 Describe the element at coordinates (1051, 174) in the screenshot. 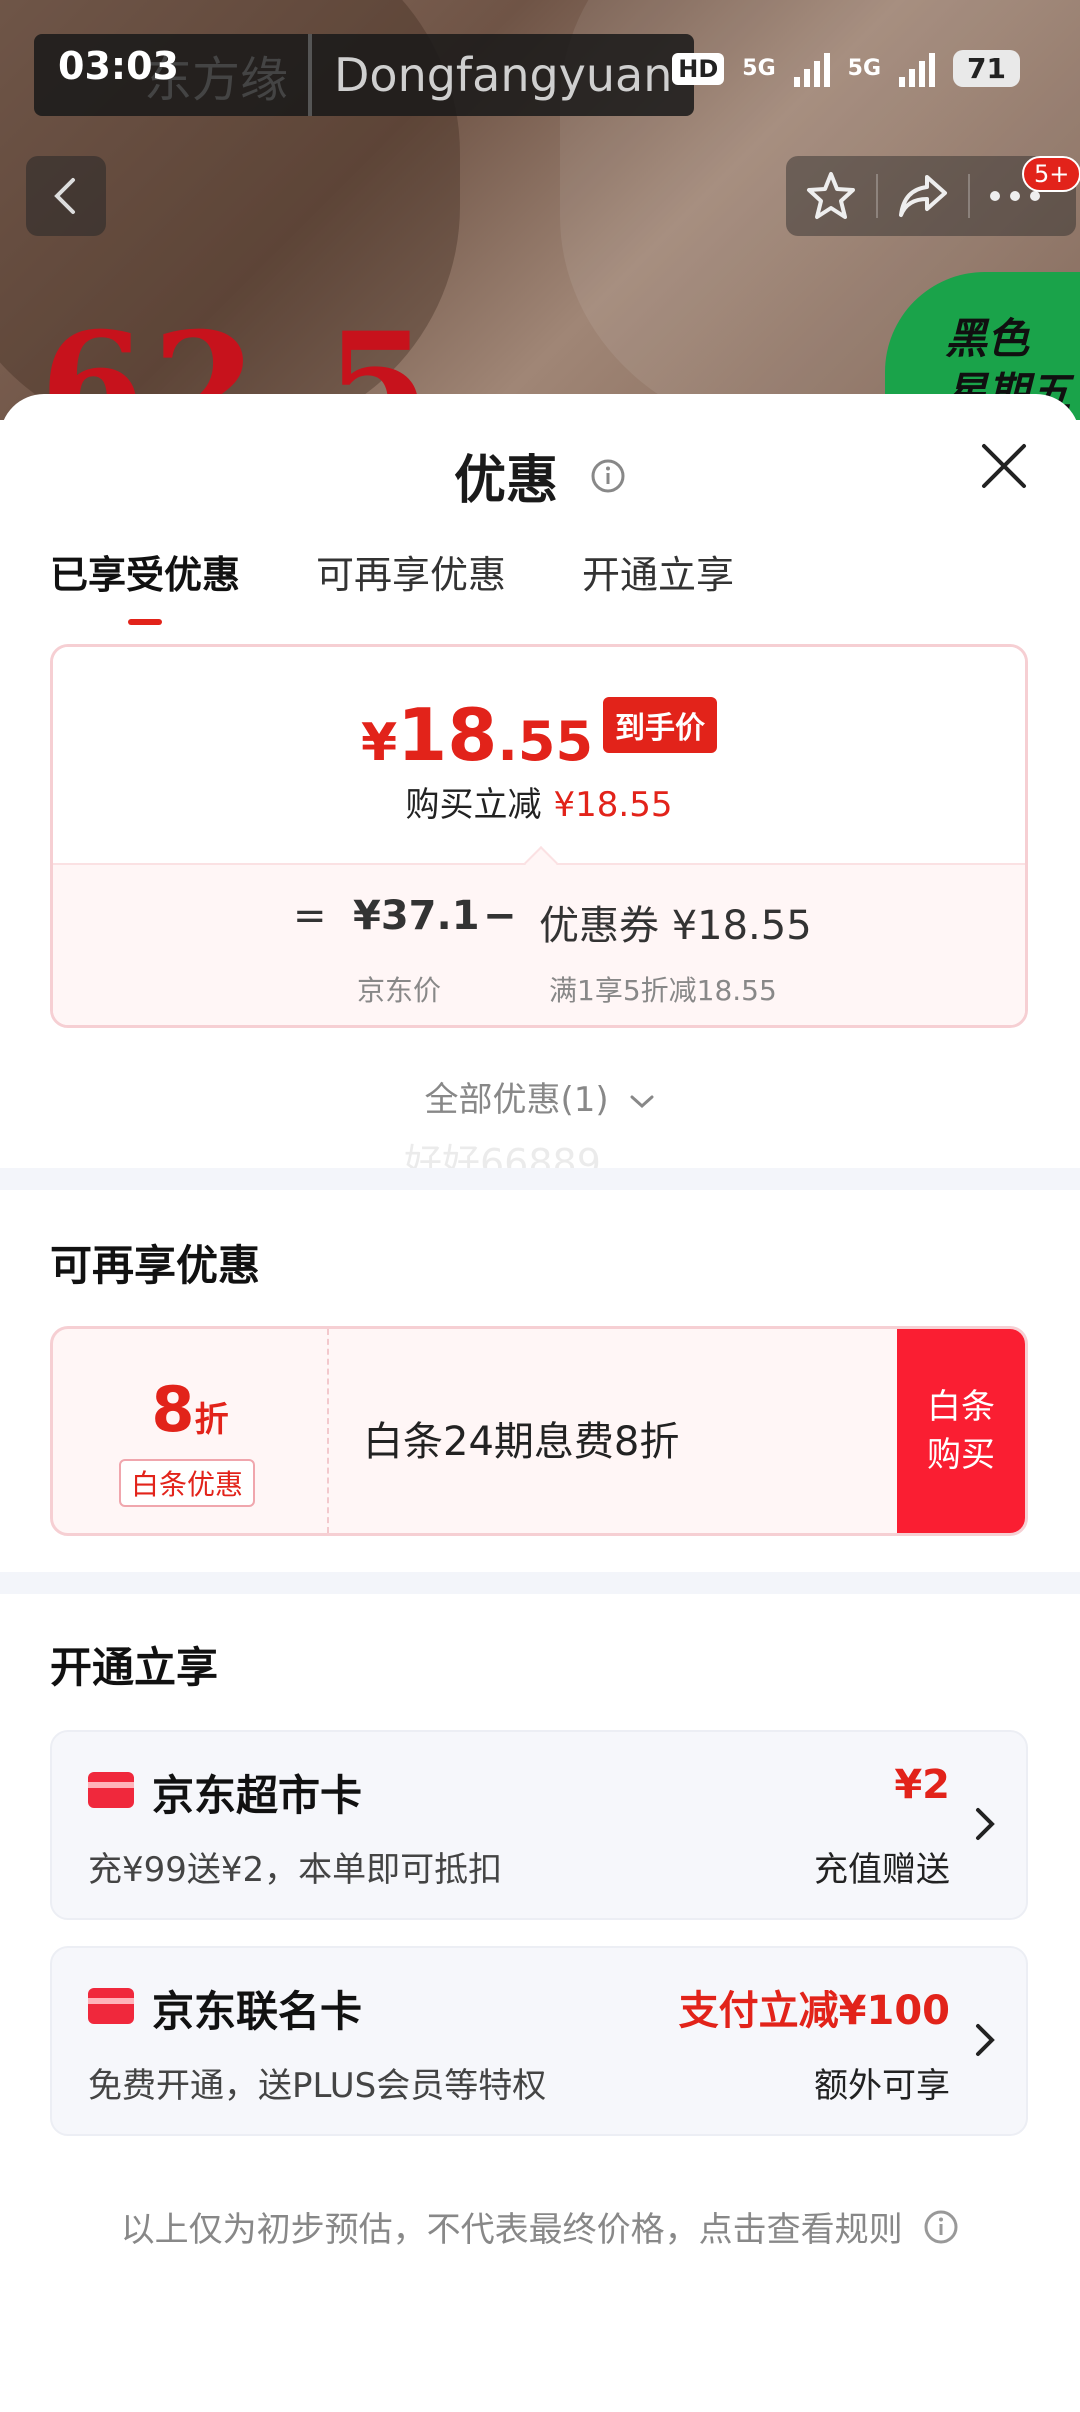

I see `message-badge: 5+` at that location.